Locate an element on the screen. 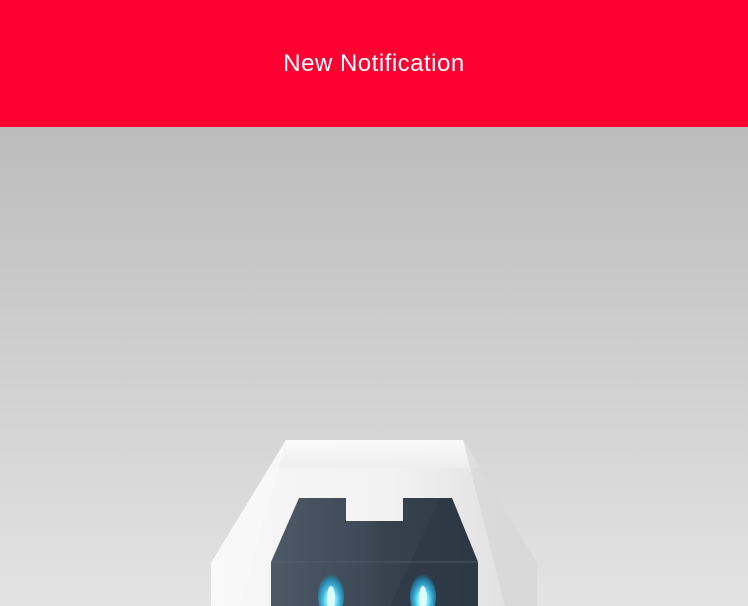 This screenshot has height=606, width=748. cordova-robot-icon is located at coordinates (374, 523).